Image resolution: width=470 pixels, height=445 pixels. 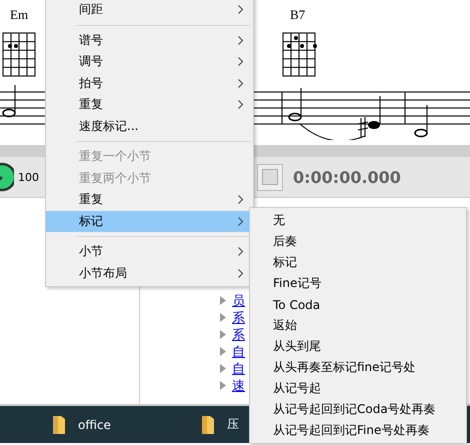 What do you see at coordinates (81, 424) in the screenshot?
I see `taskbar-item: office` at bounding box center [81, 424].